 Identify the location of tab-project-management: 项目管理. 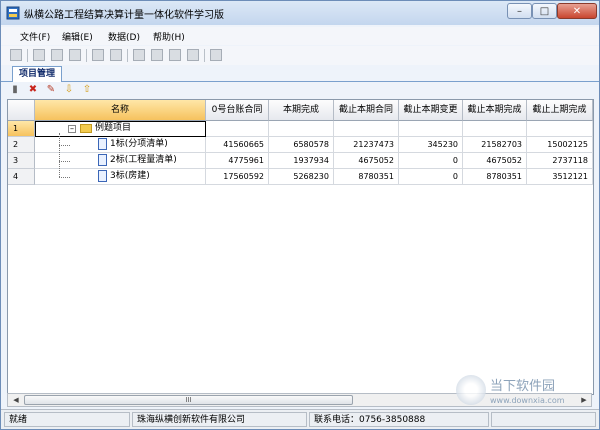
(37, 74).